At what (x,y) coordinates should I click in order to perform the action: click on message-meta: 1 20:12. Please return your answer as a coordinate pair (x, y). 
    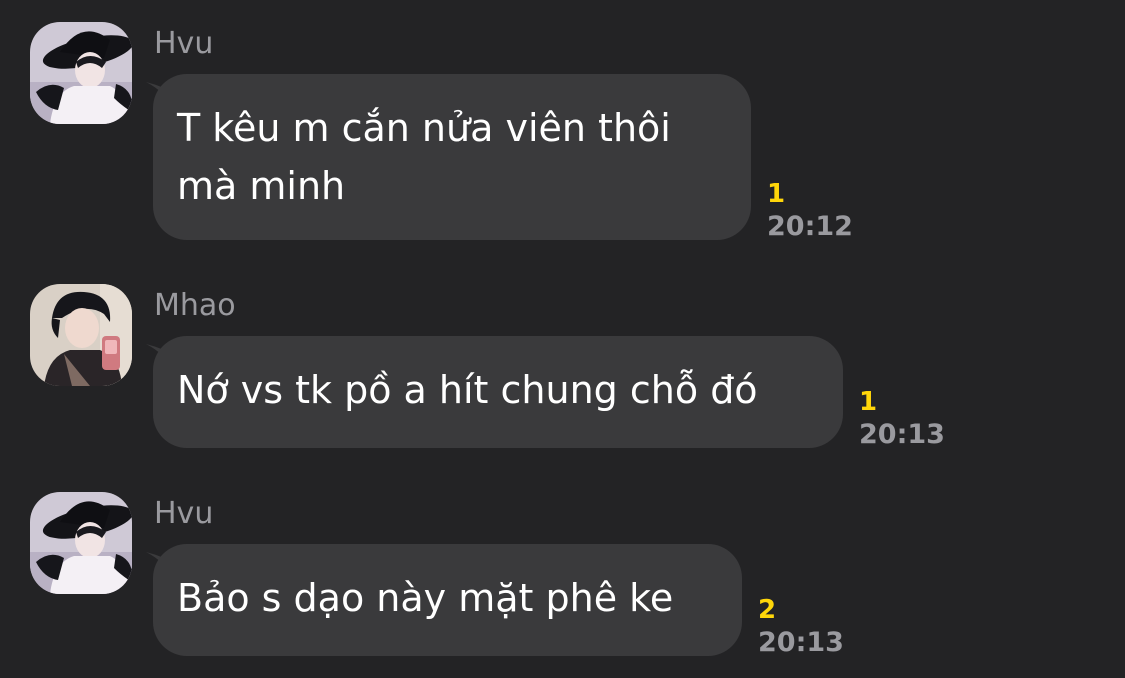
    Looking at the image, I should click on (810, 211).